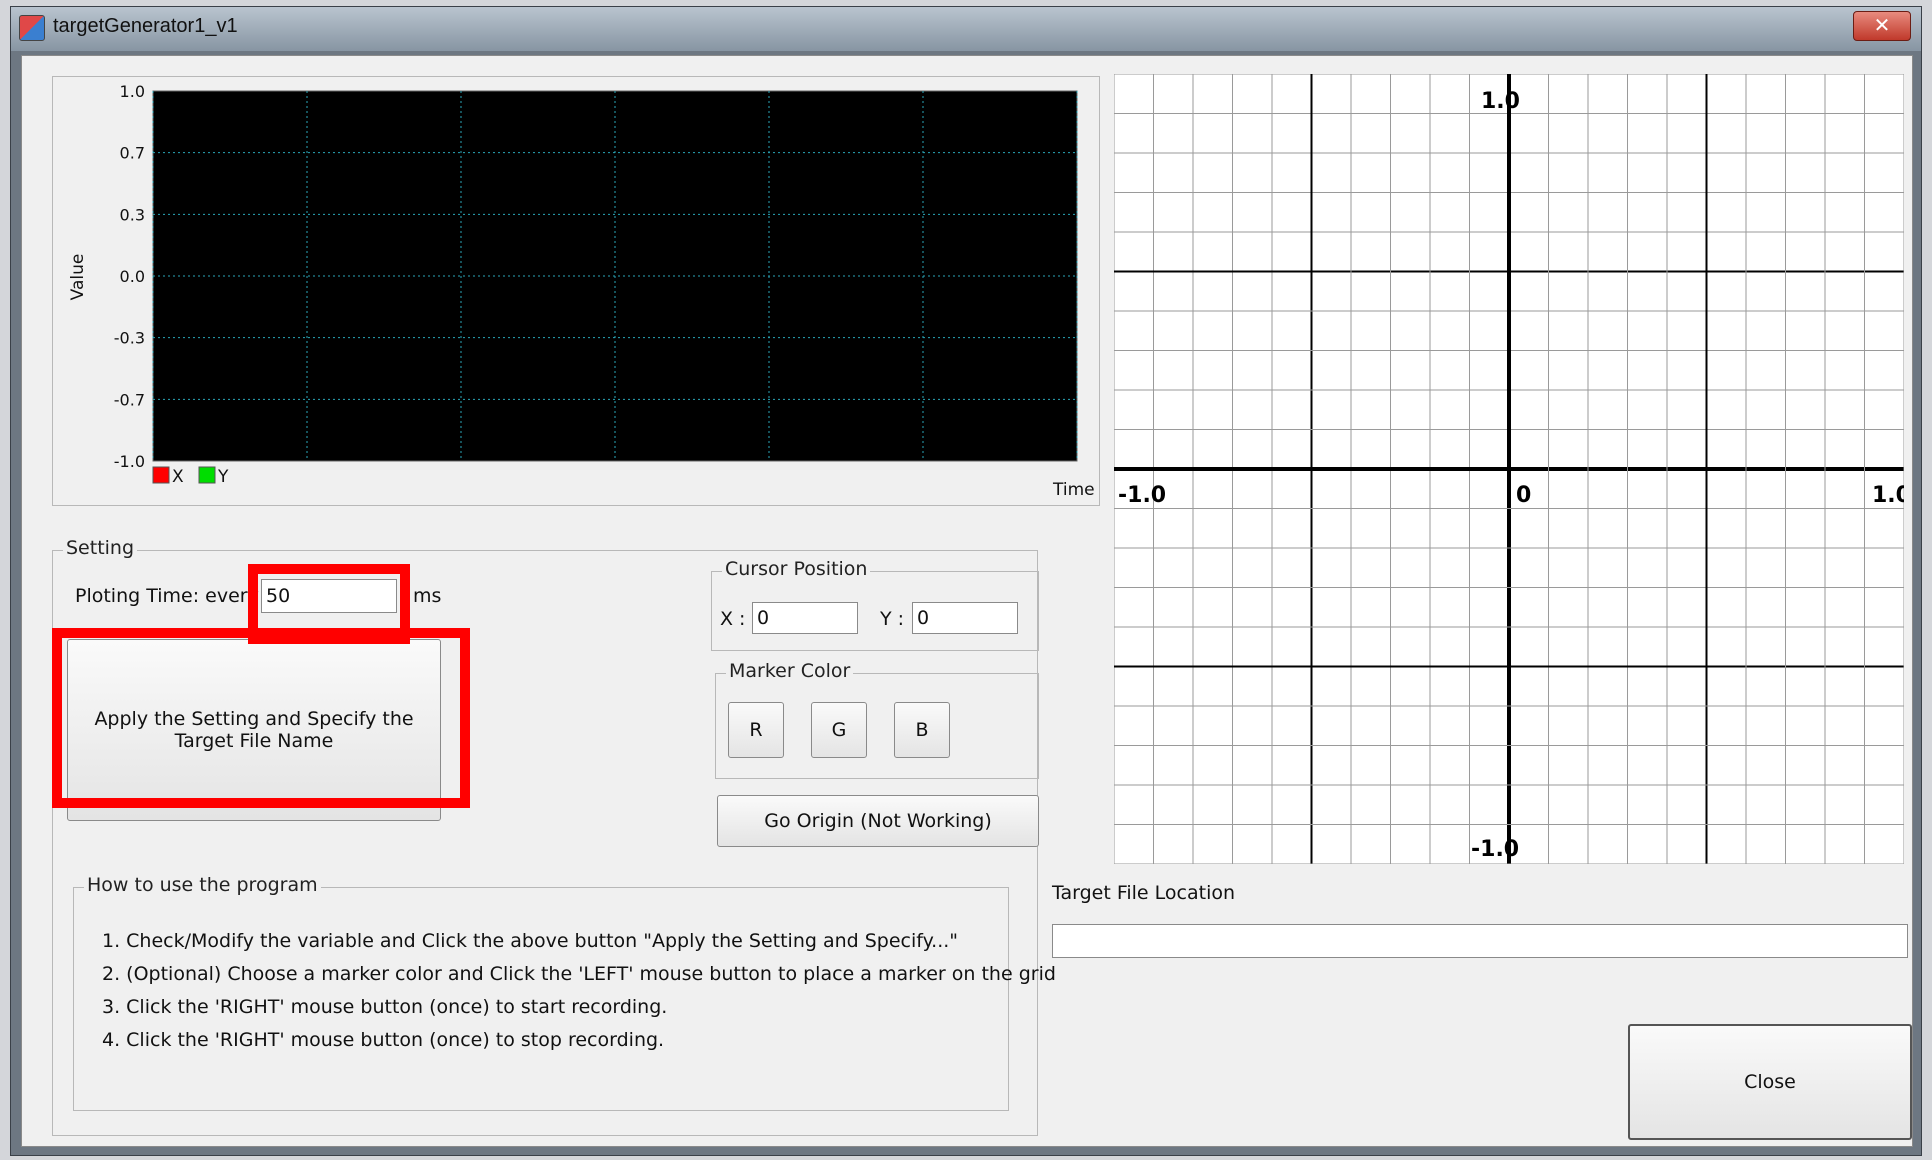 The height and width of the screenshot is (1160, 1932). What do you see at coordinates (892, 619) in the screenshot?
I see `cursor-y-label: Y :` at bounding box center [892, 619].